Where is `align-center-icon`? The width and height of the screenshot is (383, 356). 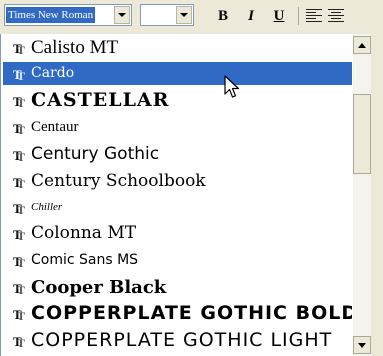
align-center-icon is located at coordinates (336, 15).